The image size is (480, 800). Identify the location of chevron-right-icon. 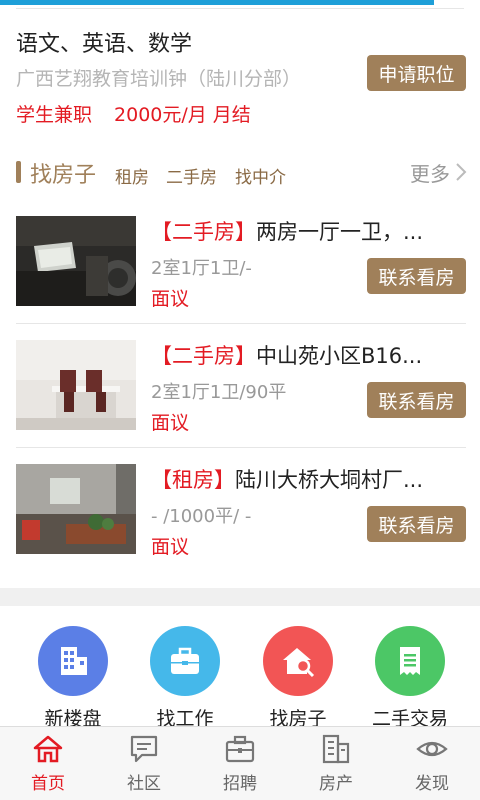
(461, 172).